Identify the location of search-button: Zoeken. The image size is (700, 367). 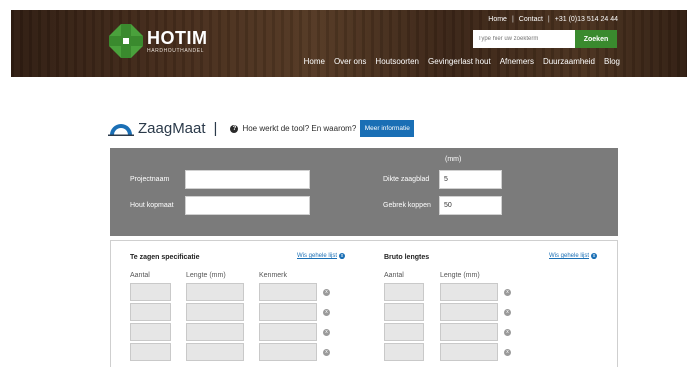
(596, 39).